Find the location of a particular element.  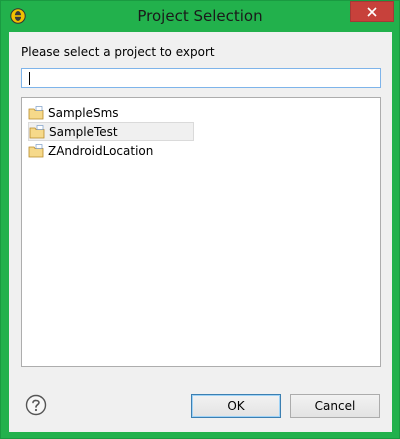

list-item: ZAndroidLocation is located at coordinates (111, 150).